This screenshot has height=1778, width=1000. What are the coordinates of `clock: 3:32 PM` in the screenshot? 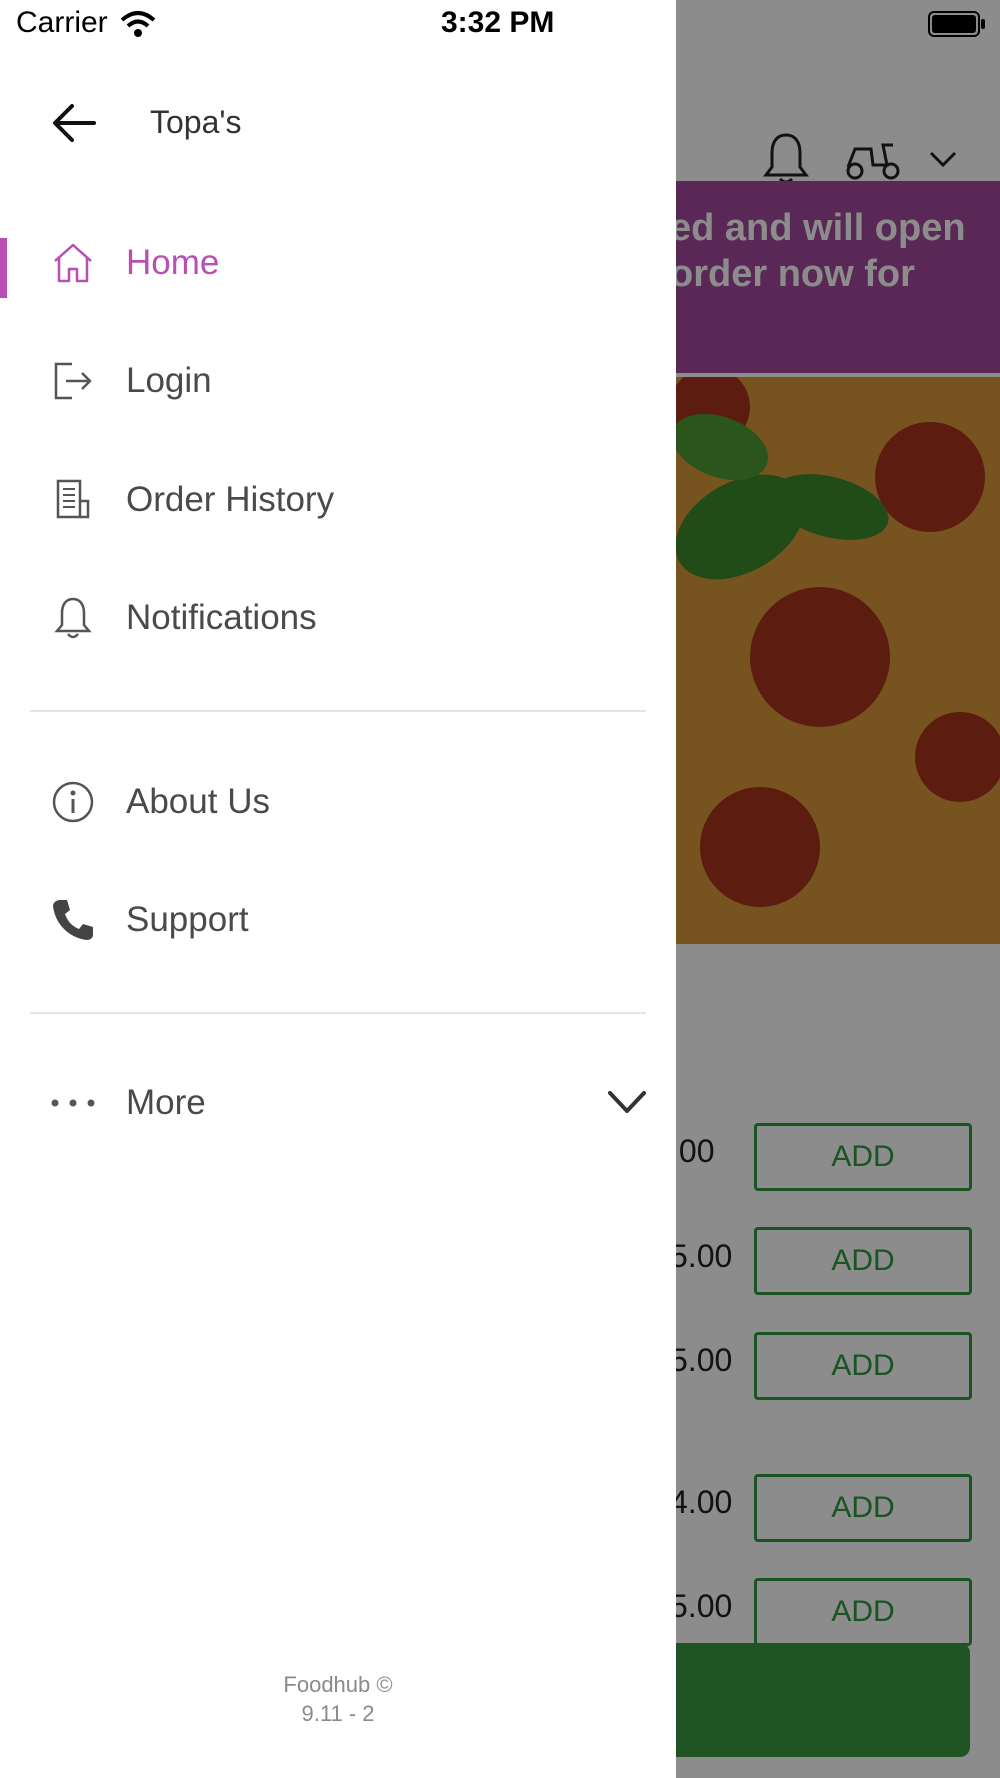 It's located at (498, 22).